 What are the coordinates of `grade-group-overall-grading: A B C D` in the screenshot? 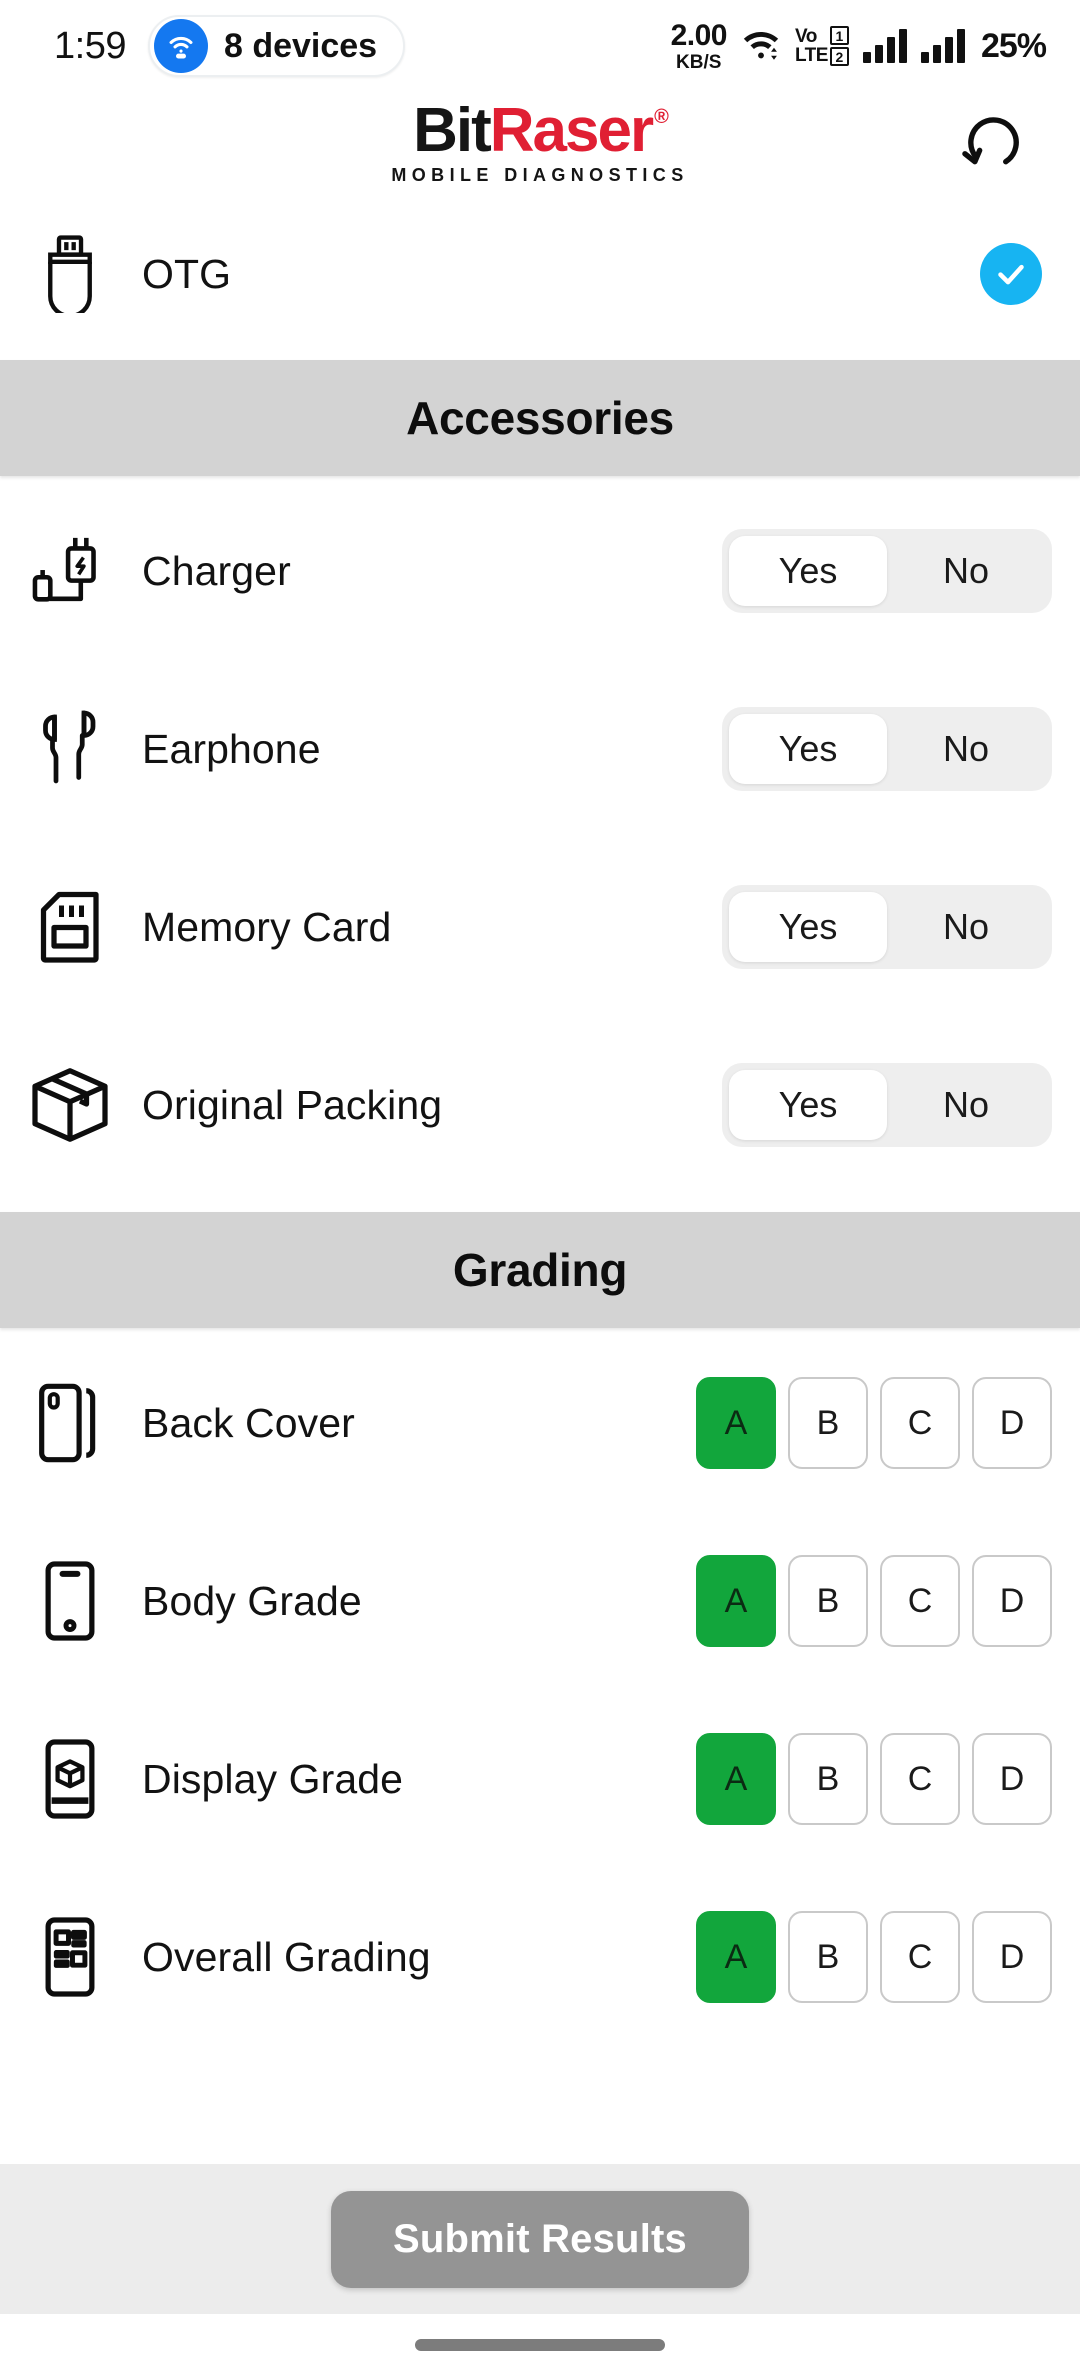 It's located at (874, 1957).